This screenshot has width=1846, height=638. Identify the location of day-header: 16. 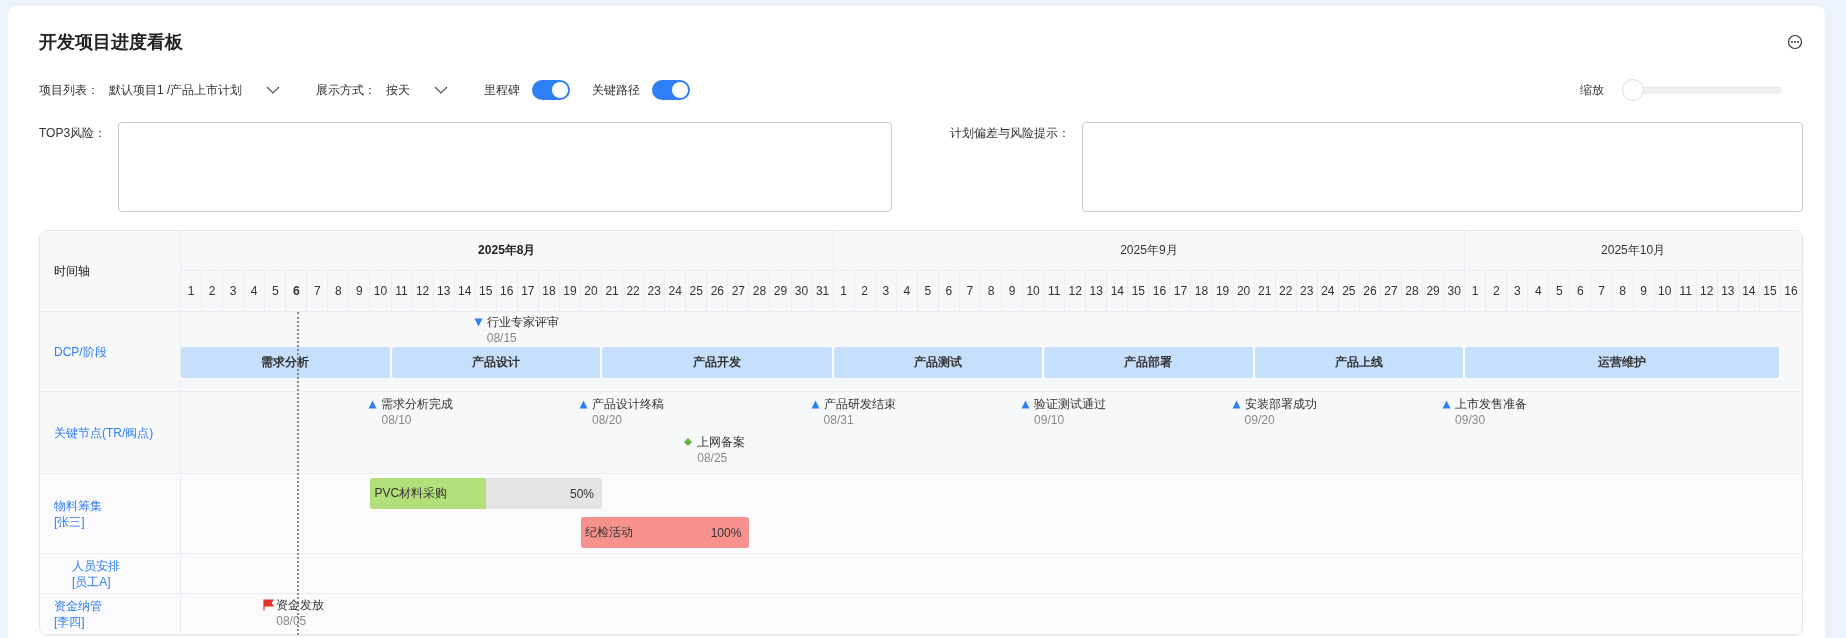
(1791, 291).